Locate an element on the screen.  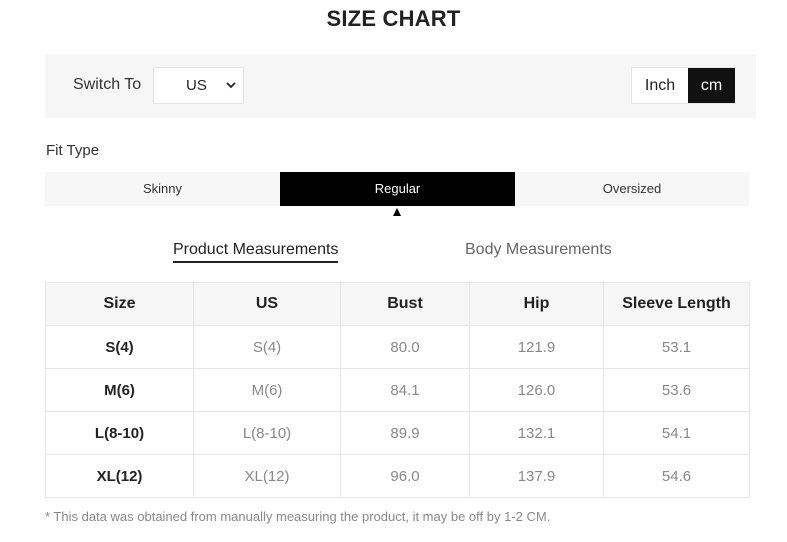
fit-type-label: Fit Type is located at coordinates (73, 150).